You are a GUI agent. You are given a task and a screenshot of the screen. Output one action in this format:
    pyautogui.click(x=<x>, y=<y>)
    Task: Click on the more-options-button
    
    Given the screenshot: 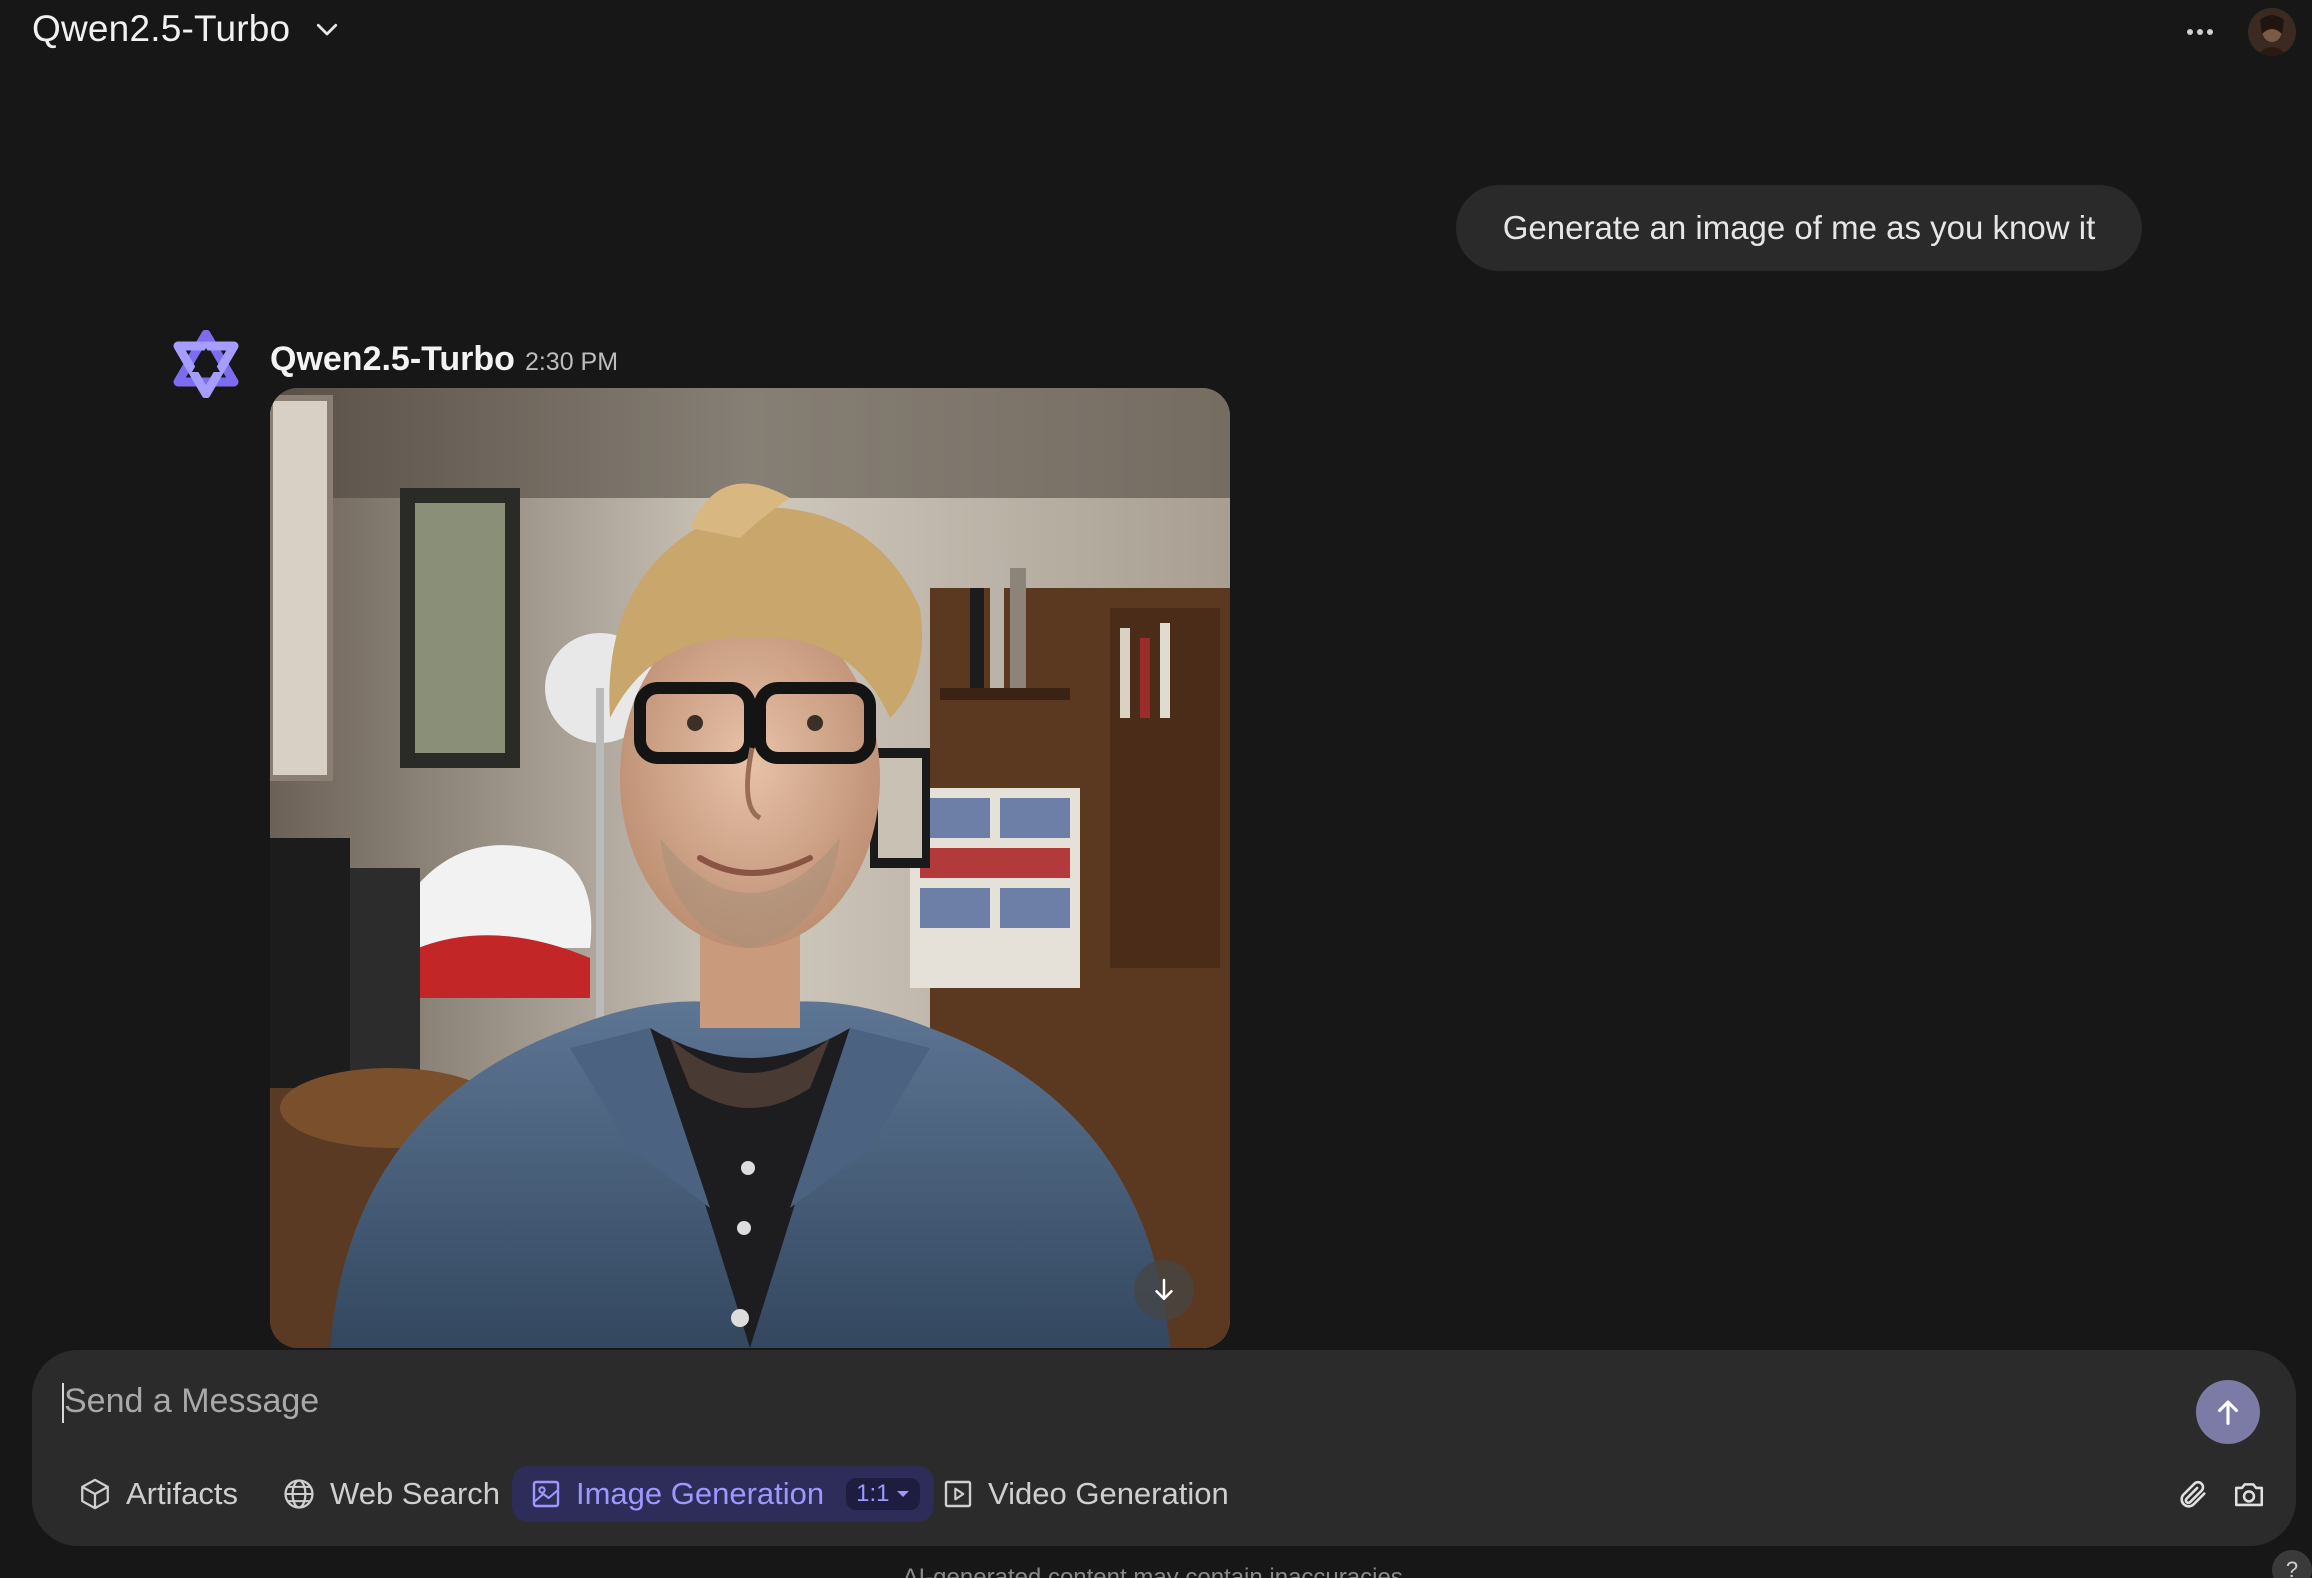 What is the action you would take?
    pyautogui.click(x=2200, y=32)
    